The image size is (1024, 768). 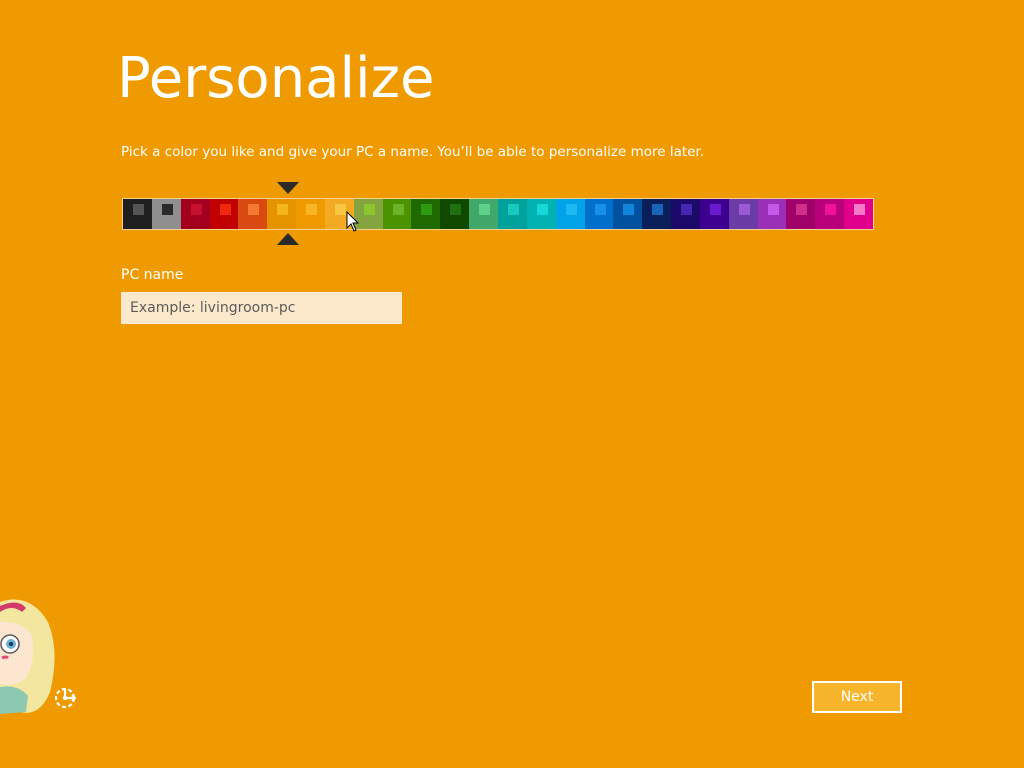 I want to click on pc-name-label: PC name, so click(x=152, y=275).